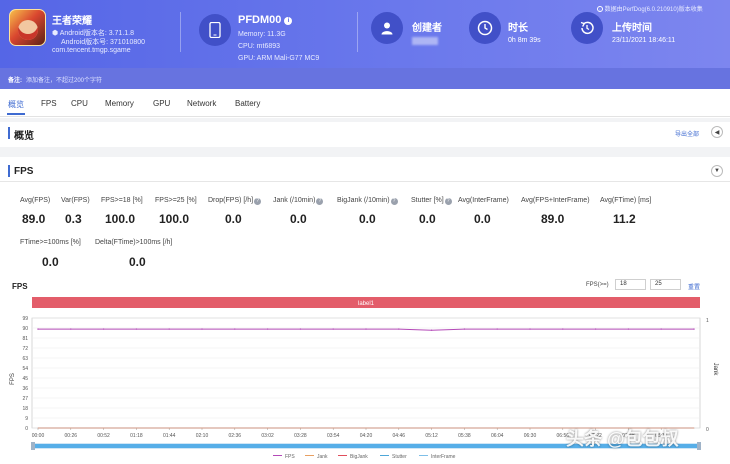 The height and width of the screenshot is (464, 730). Describe the element at coordinates (365, 120) in the screenshot. I see `spacer` at that location.